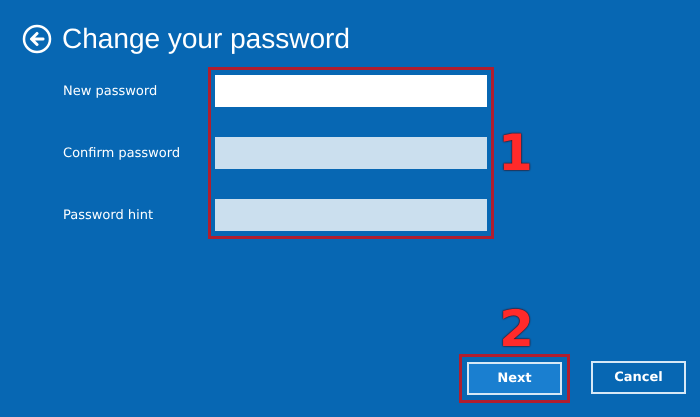  I want to click on callout-number: 2, so click(516, 329).